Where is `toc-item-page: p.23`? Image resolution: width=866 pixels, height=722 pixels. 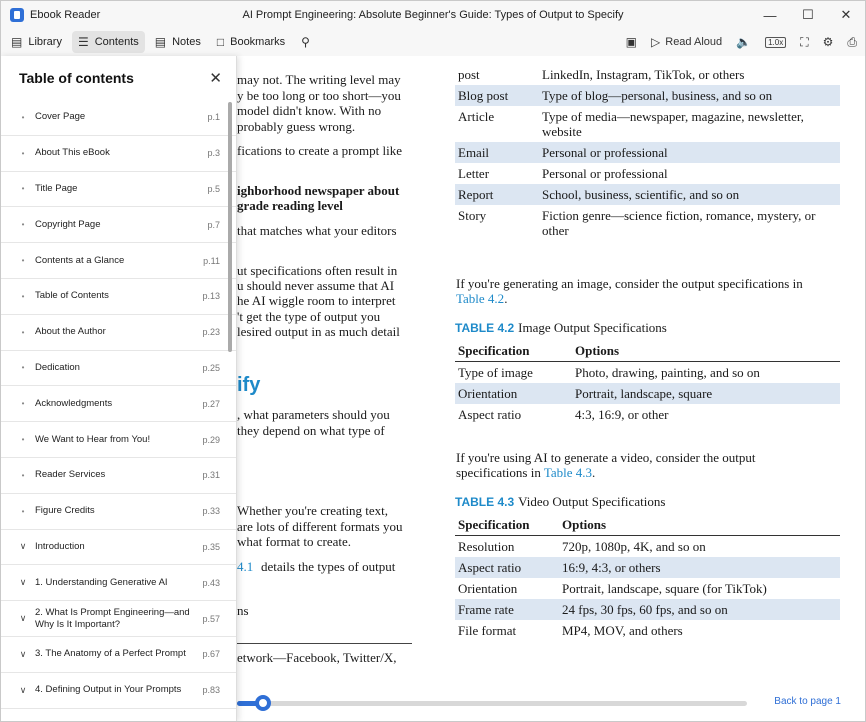 toc-item-page: p.23 is located at coordinates (211, 332).